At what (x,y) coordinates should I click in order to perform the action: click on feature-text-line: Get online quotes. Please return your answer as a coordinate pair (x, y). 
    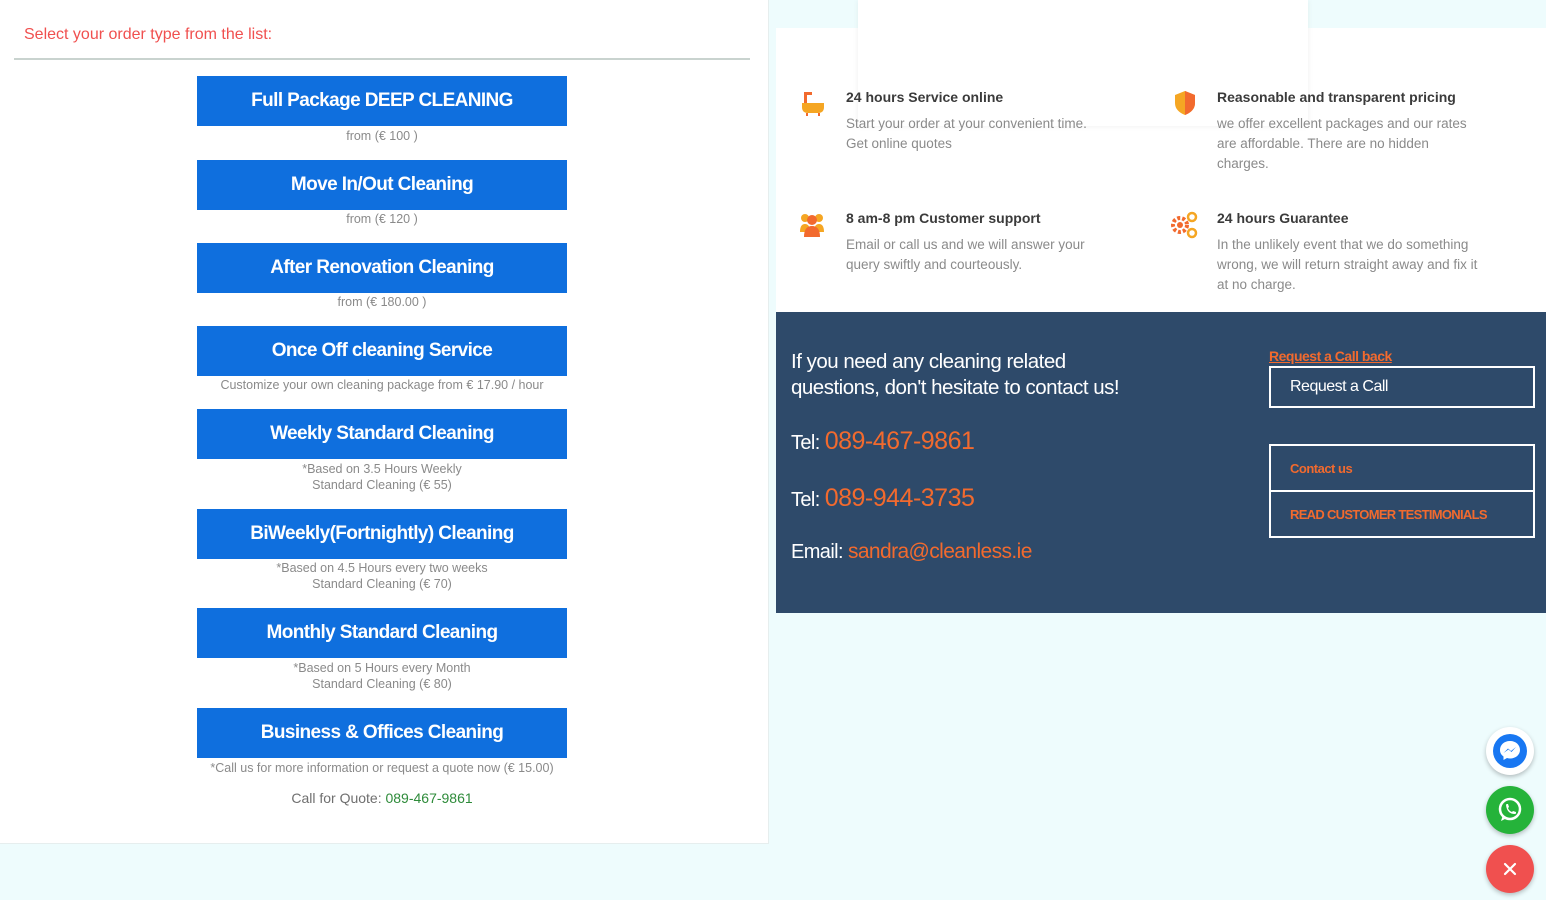
    Looking at the image, I should click on (899, 143).